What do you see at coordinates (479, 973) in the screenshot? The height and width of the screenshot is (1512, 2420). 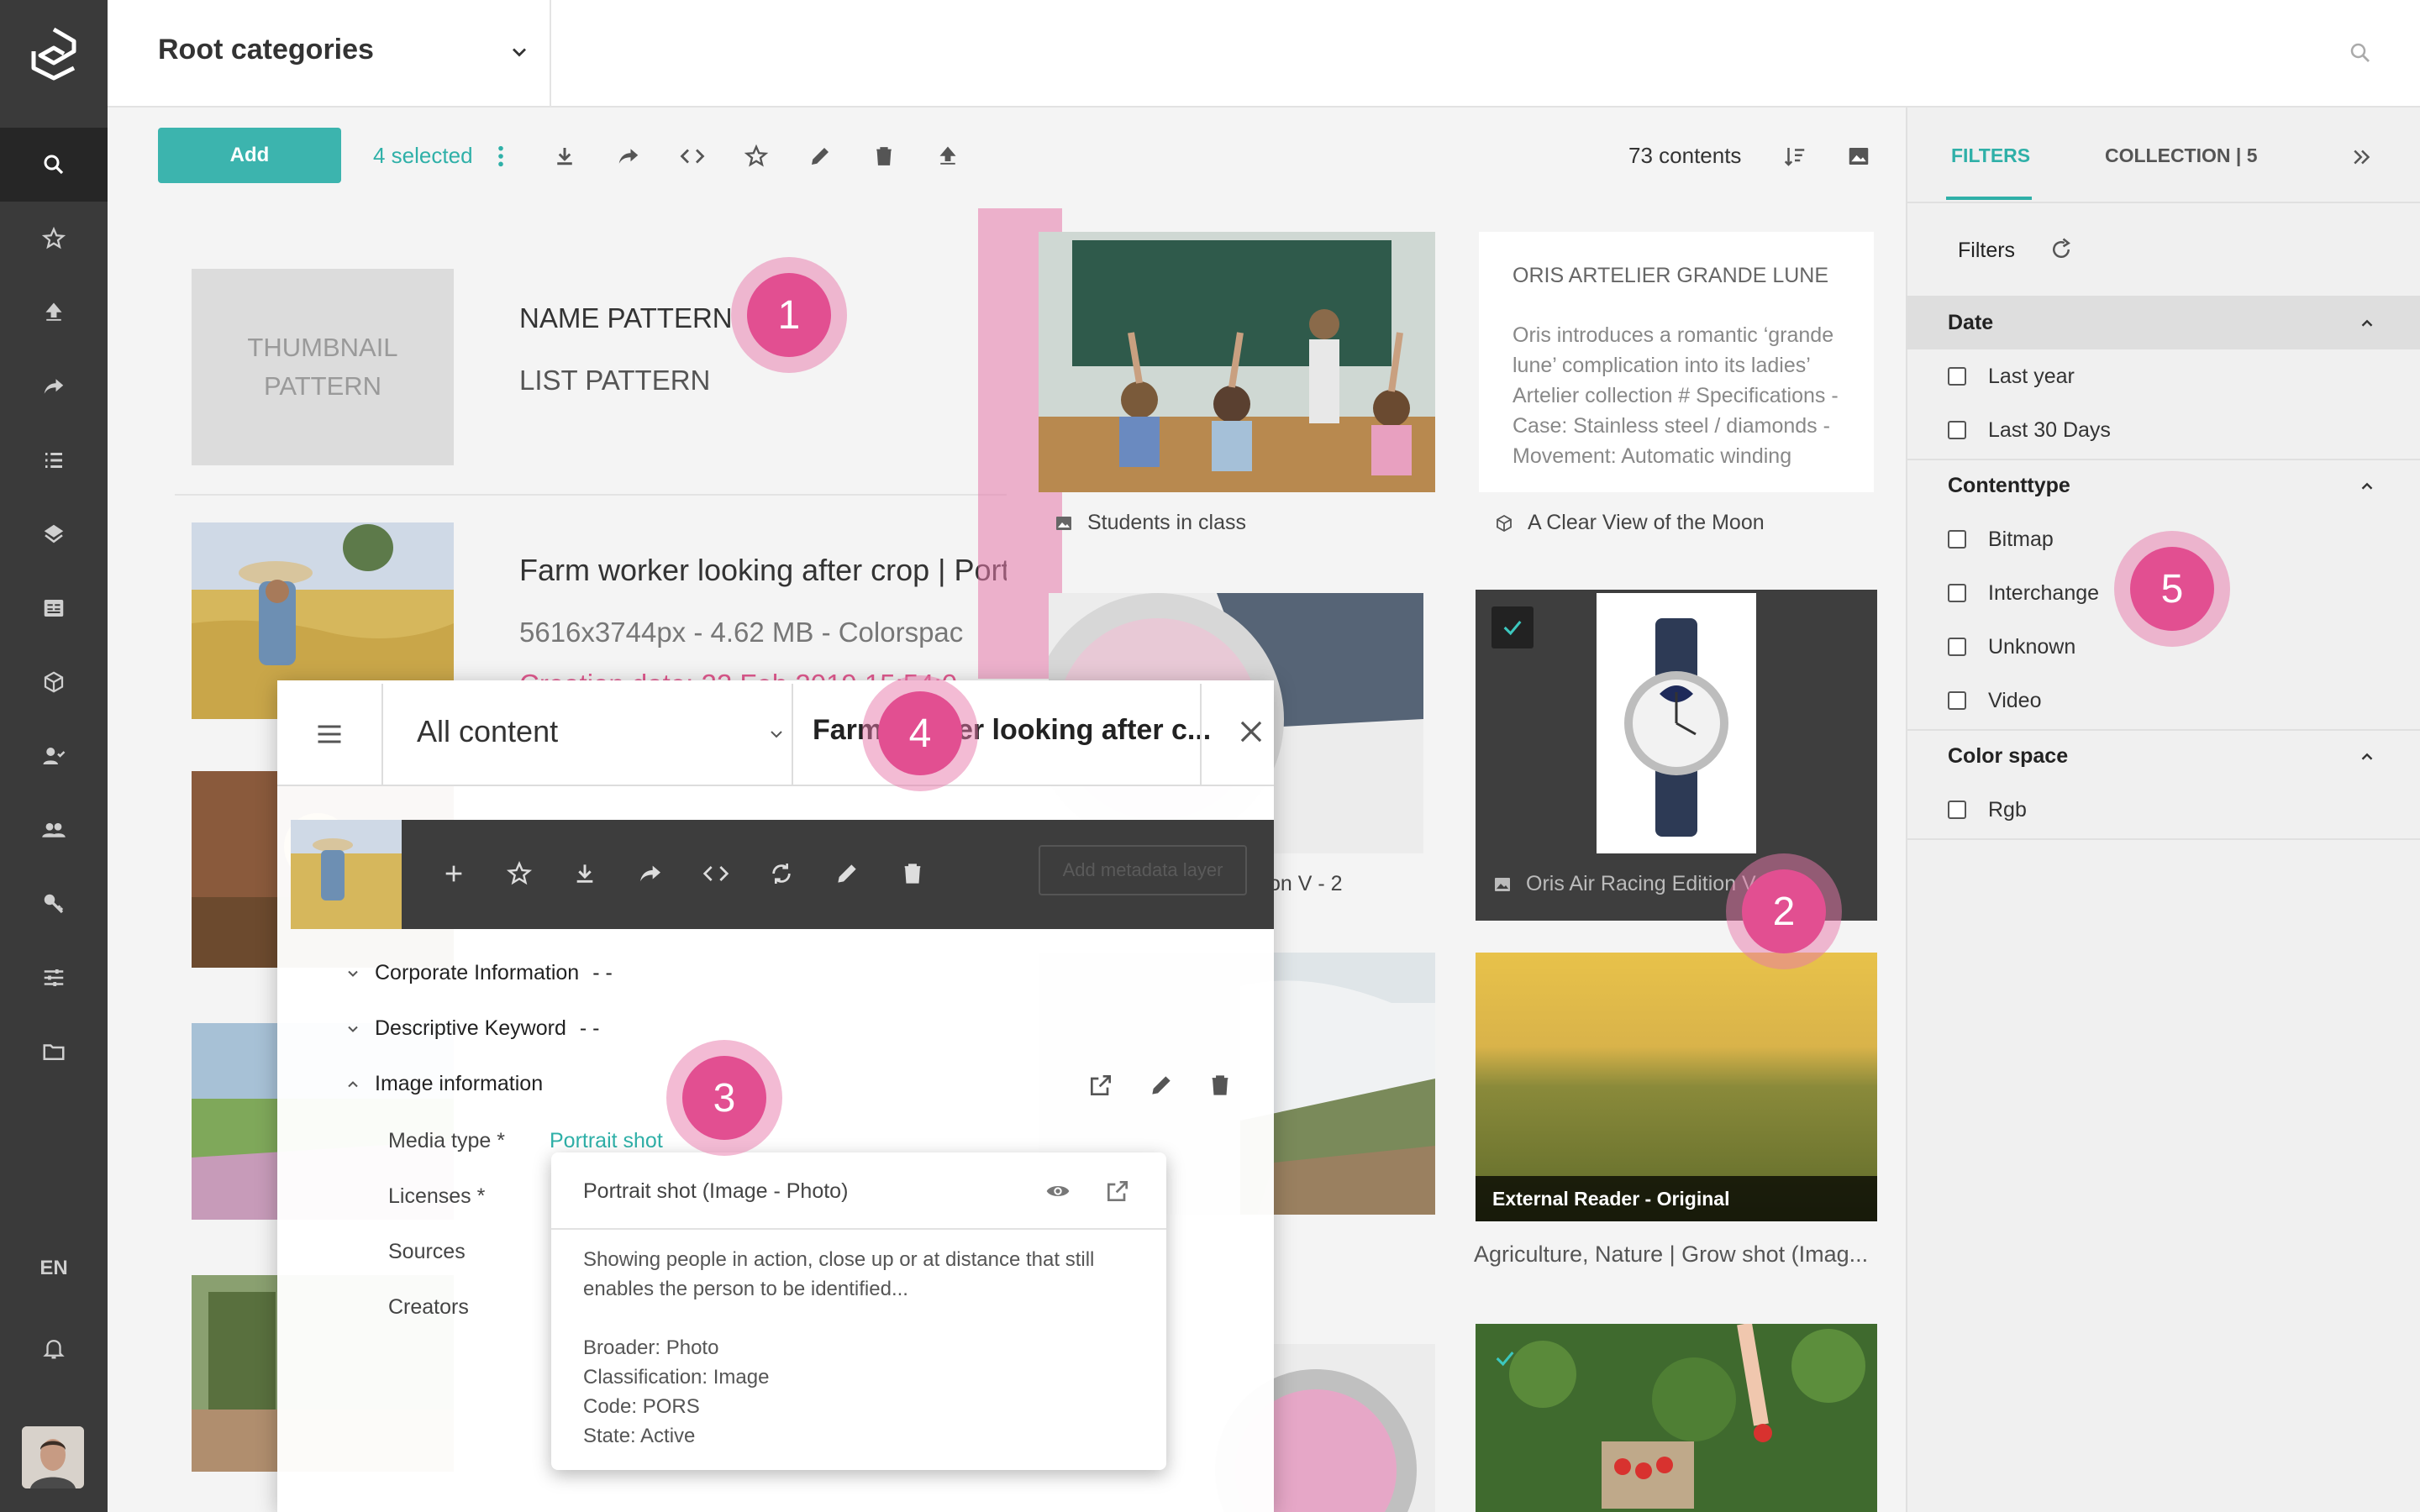 I see `section-corporate-information: Corporate Information - -` at bounding box center [479, 973].